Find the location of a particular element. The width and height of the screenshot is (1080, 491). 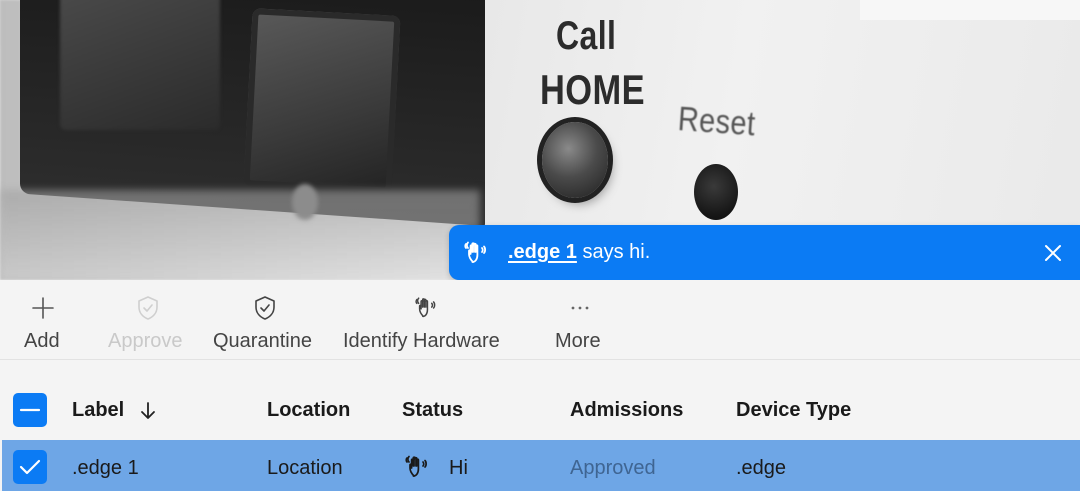

photo-device-white-panel-edge is located at coordinates (970, 10).